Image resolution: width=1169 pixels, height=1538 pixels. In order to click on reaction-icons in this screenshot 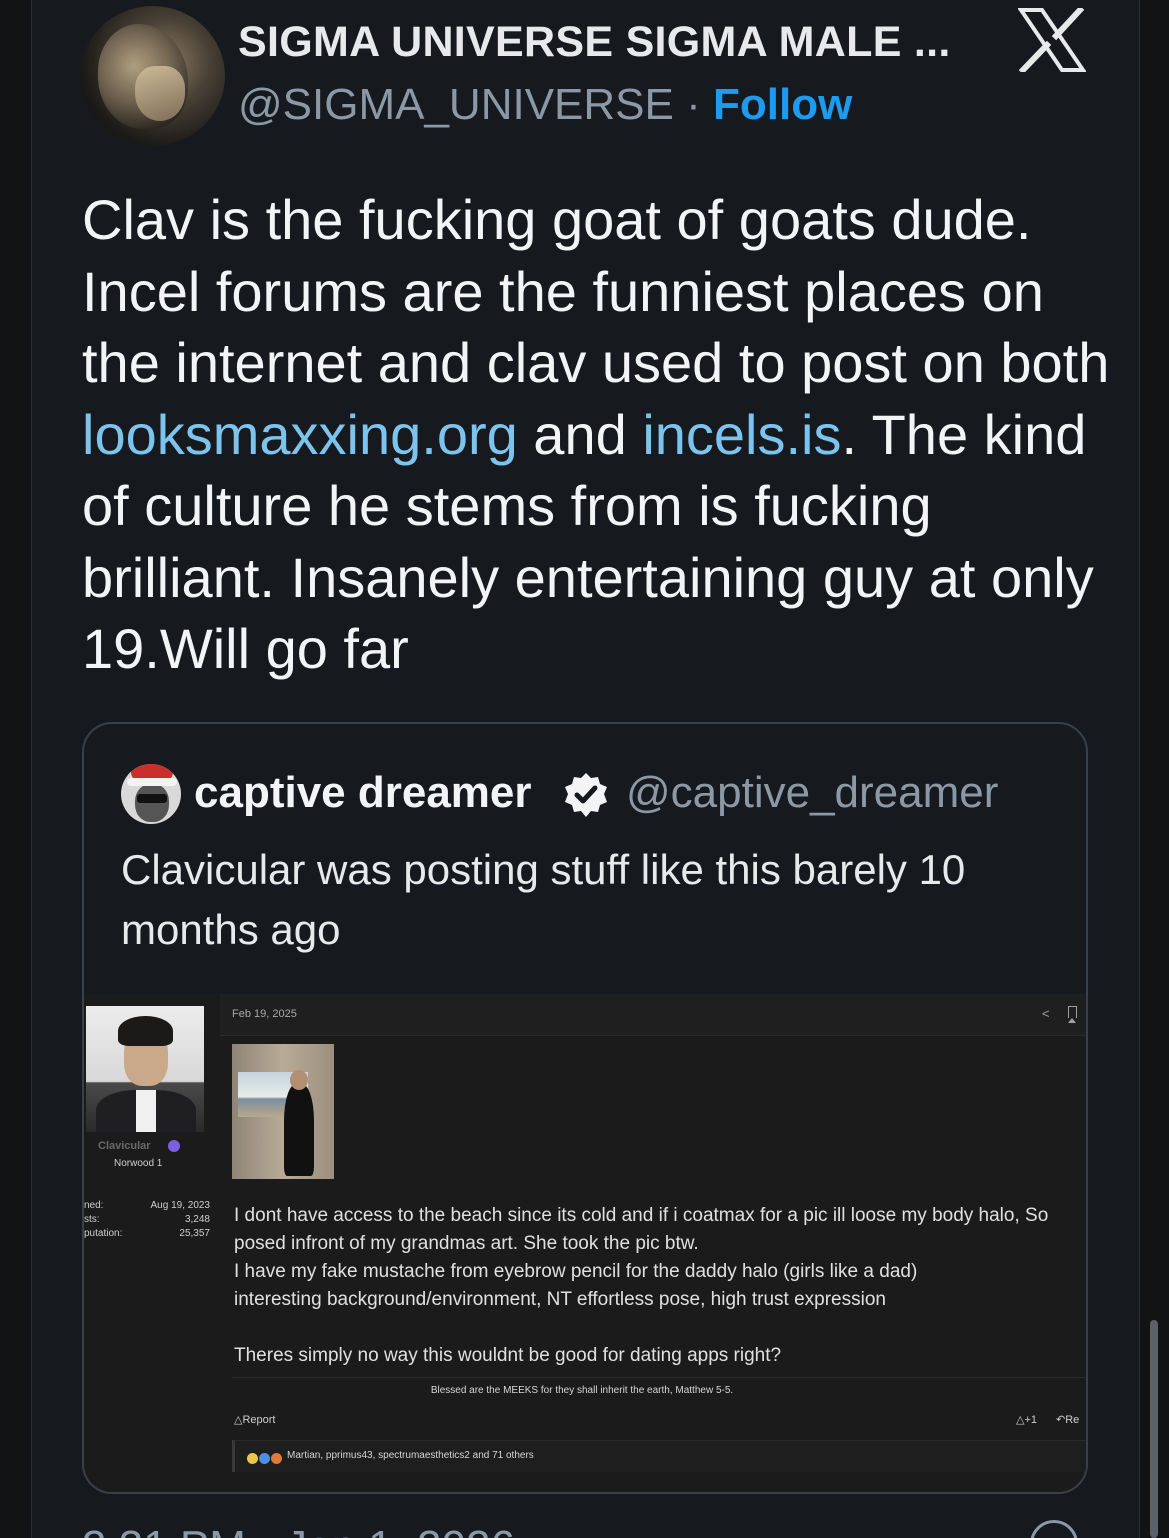, I will do `click(267, 1457)`.